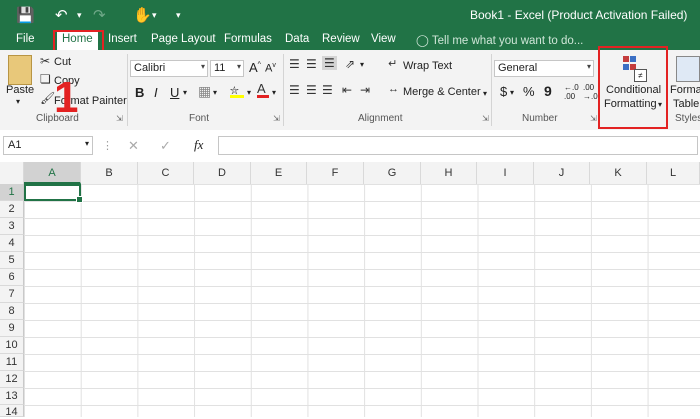  I want to click on row-header: 11, so click(12, 362).